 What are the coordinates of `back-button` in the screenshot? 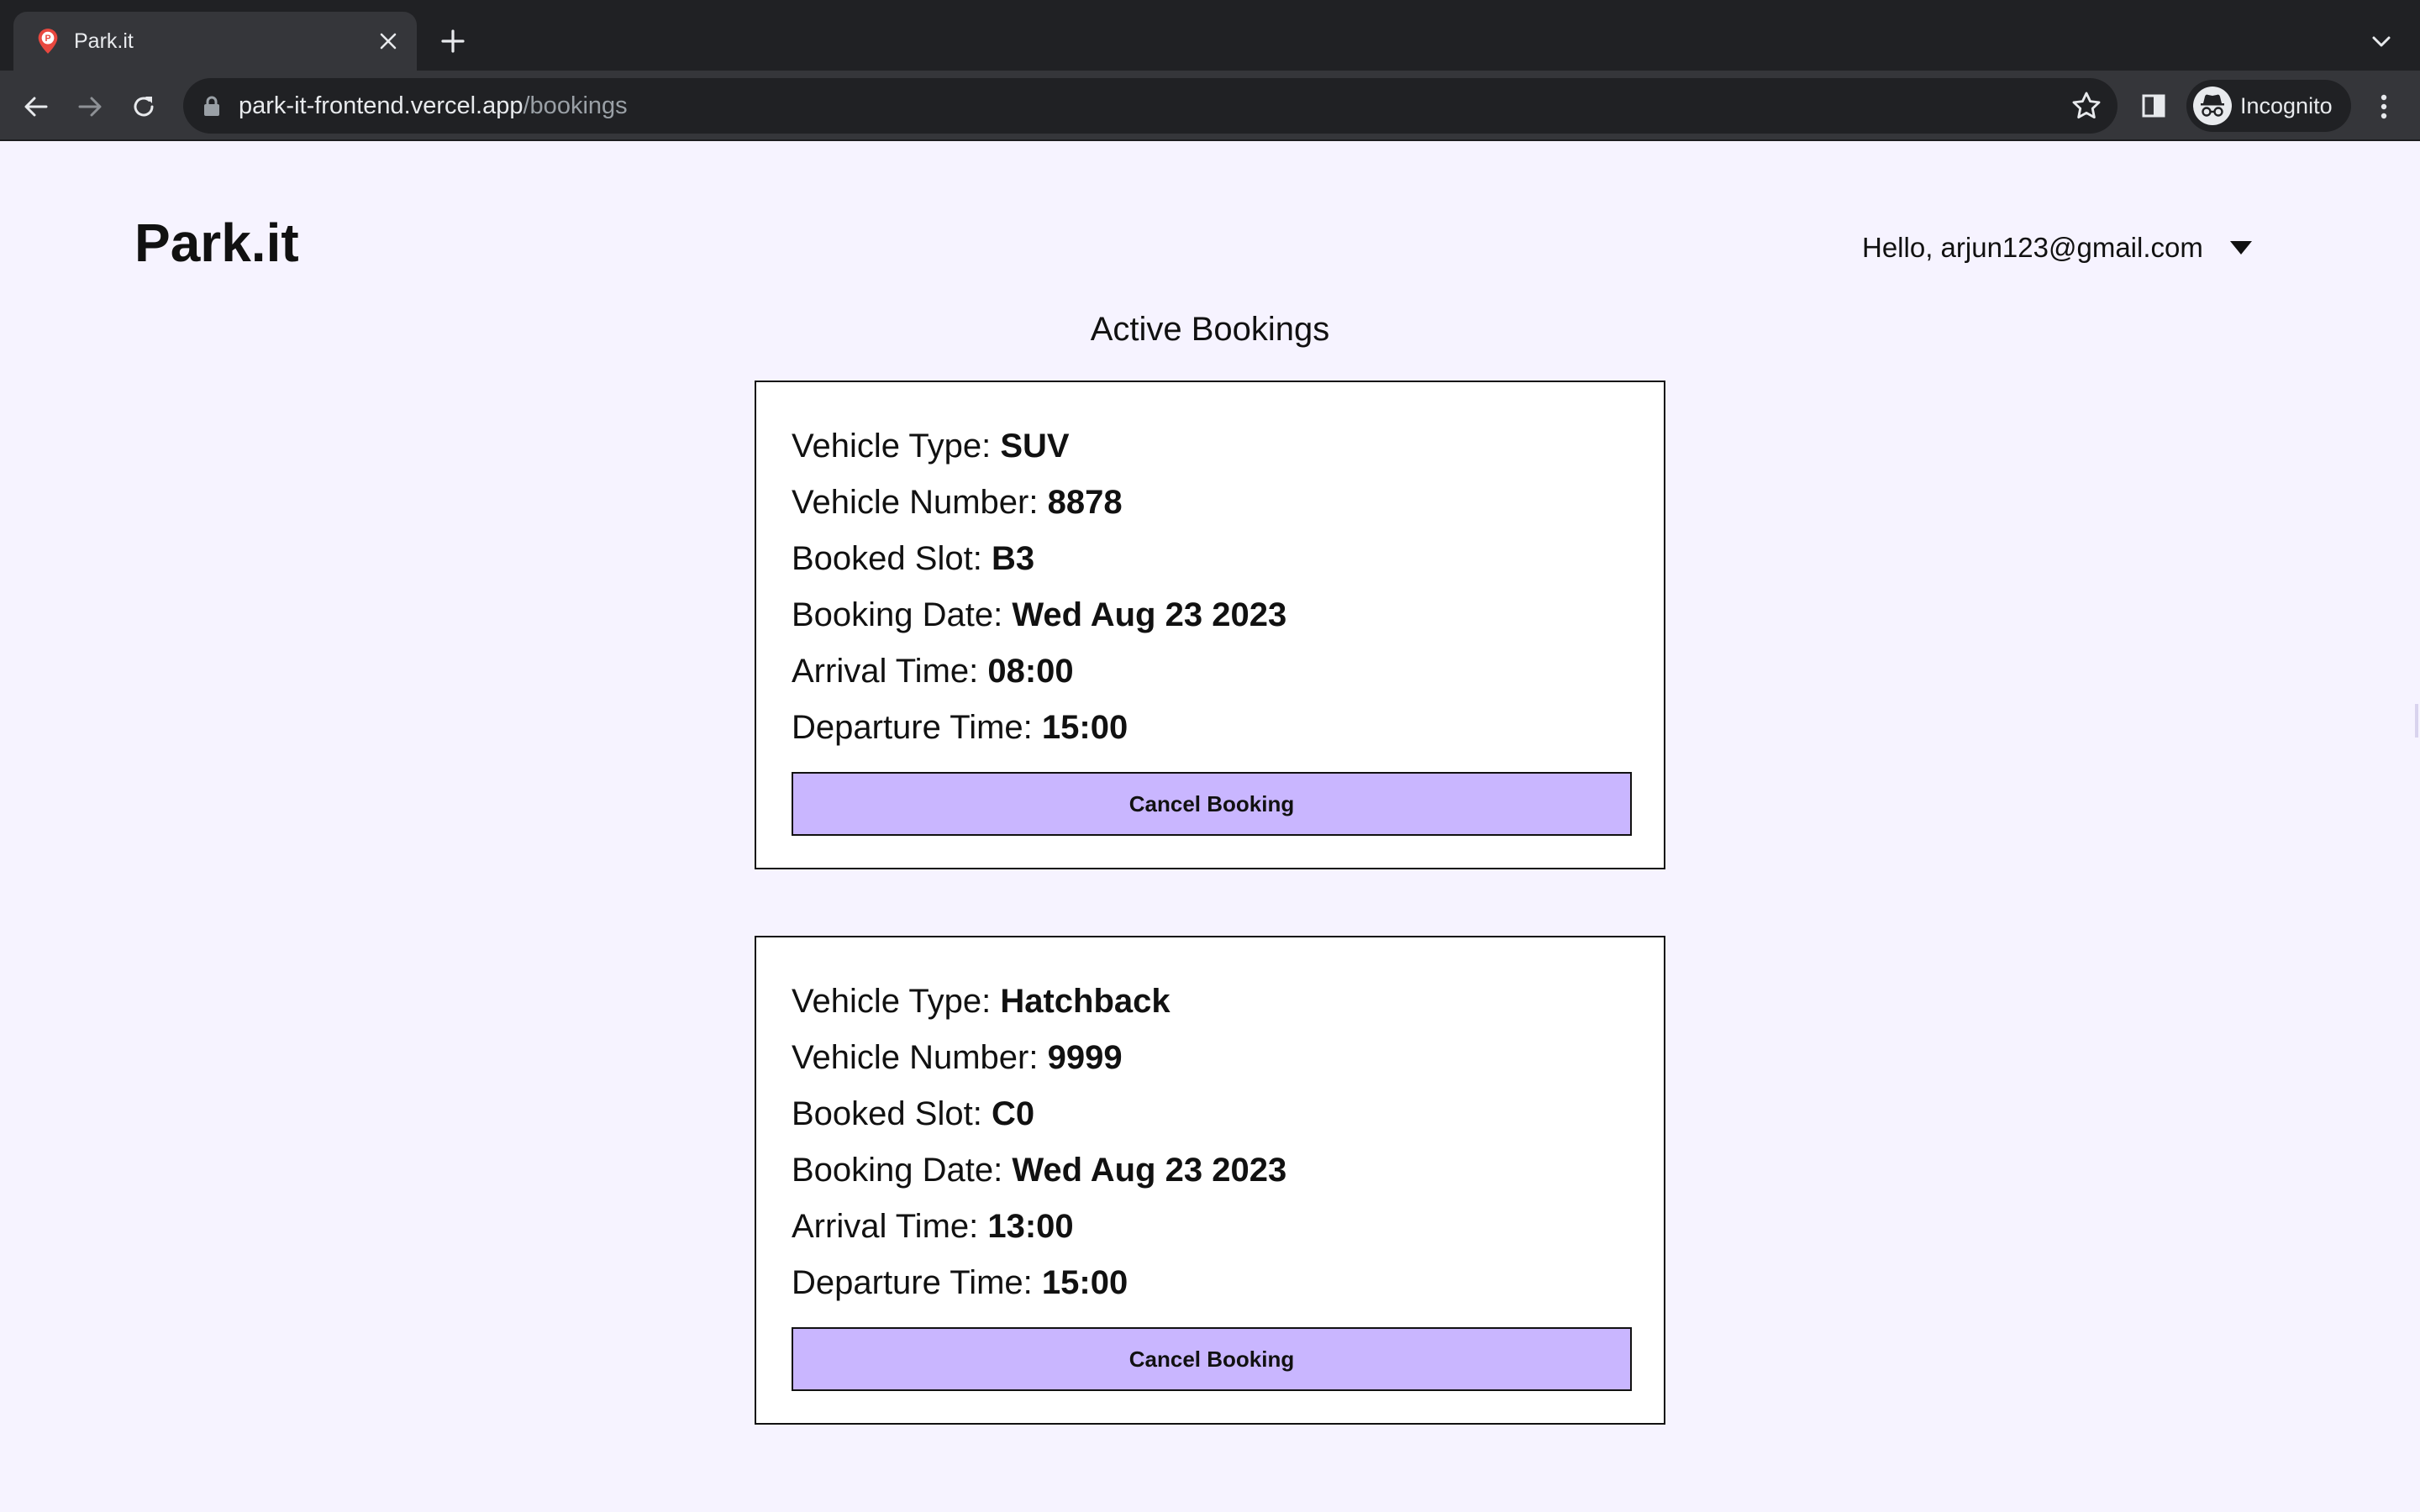 It's located at (36, 106).